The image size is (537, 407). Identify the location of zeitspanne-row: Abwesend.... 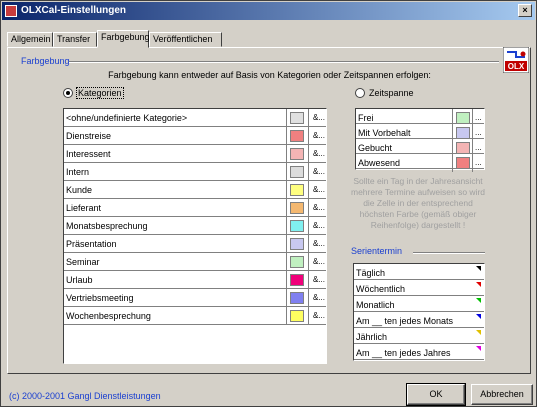
(420, 163).